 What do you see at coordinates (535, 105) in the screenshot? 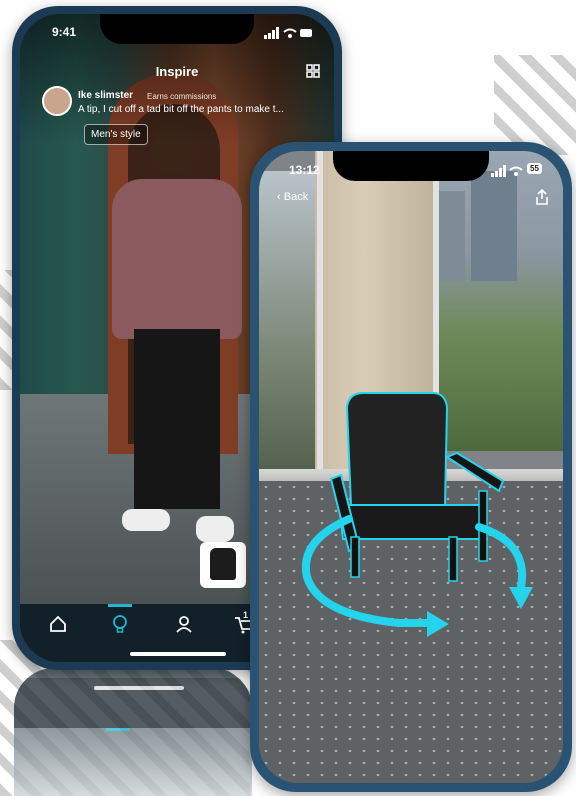
I see `decorative-stripes-top-right` at bounding box center [535, 105].